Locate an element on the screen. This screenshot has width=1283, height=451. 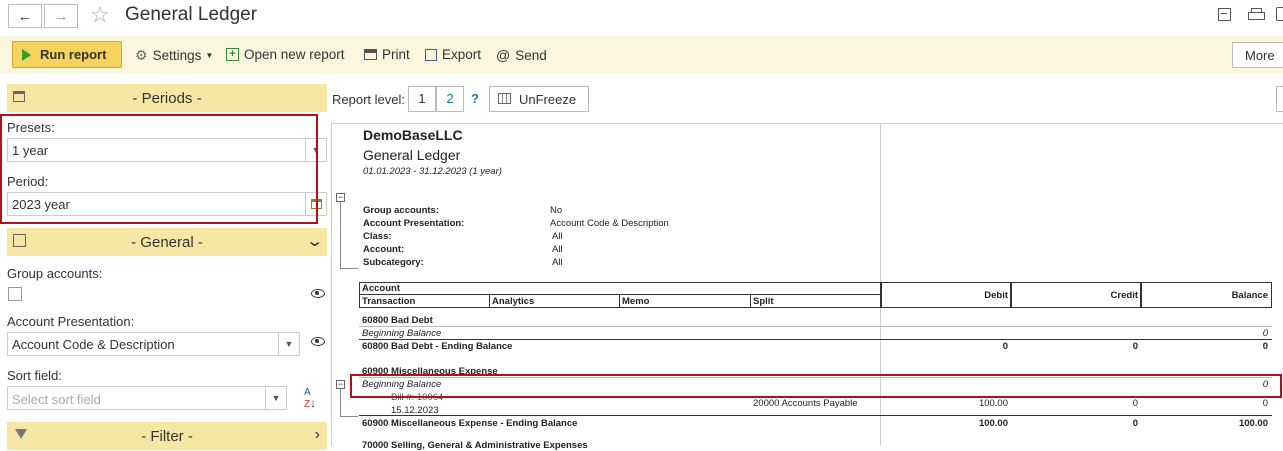
collapse-account-button: − is located at coordinates (340, 384).